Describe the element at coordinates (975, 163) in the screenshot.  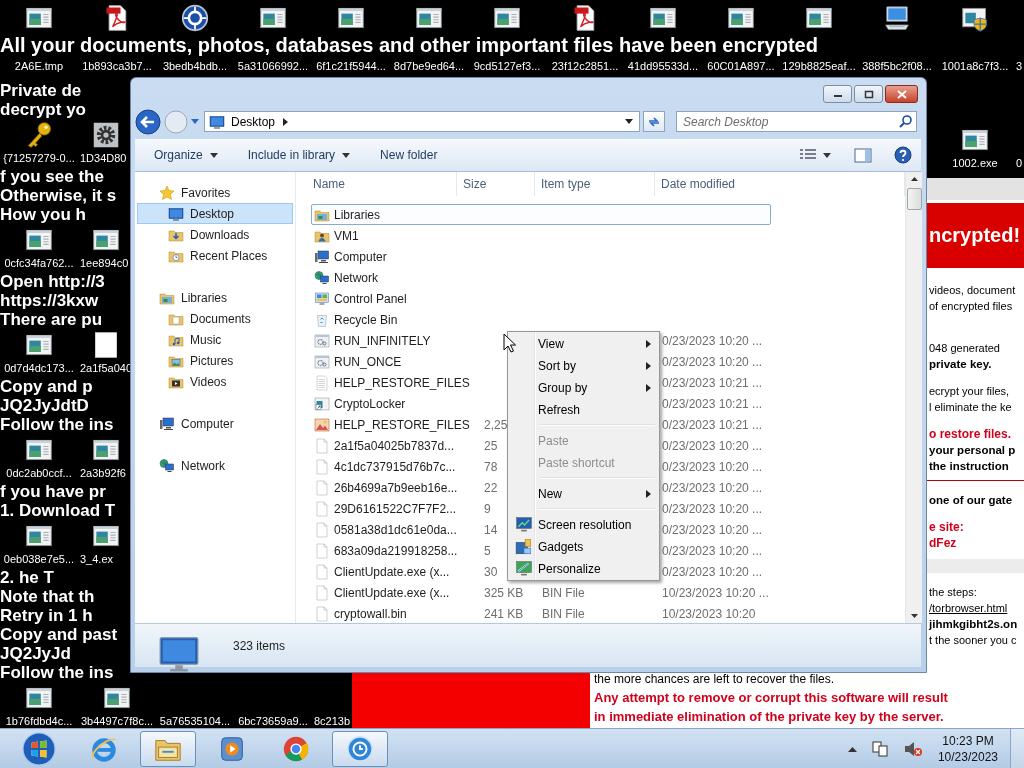
I see `icon-label: 1002.exe` at that location.